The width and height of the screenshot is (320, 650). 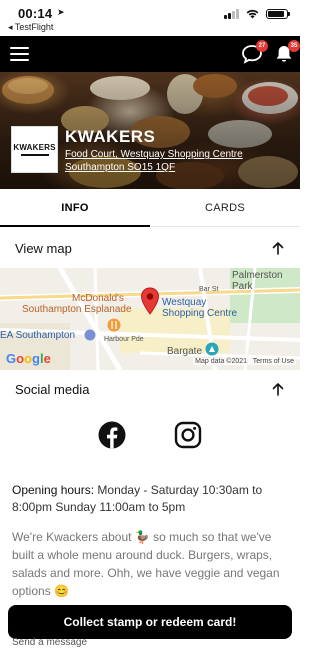 I want to click on map-label-harbour-pde: Harbour Pde, so click(x=124, y=339).